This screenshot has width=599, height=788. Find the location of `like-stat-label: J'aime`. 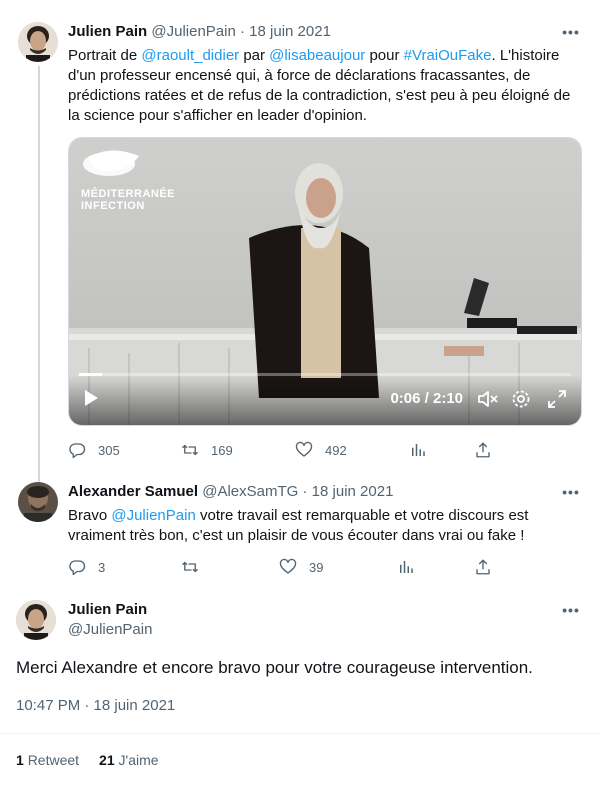

like-stat-label: J'aime is located at coordinates (138, 760).